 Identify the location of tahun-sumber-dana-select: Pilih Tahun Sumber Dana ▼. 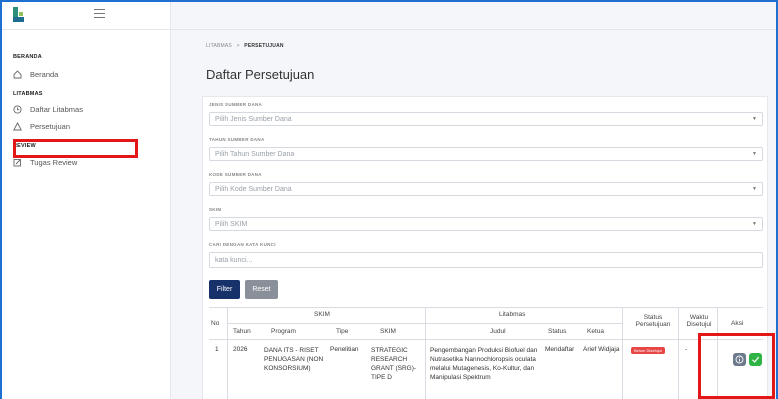
(486, 154).